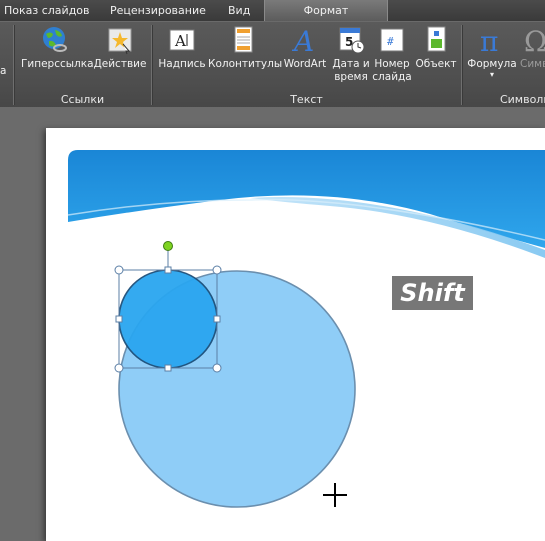 This screenshot has height=541, width=545. What do you see at coordinates (335, 495) in the screenshot?
I see `crosshair-cursor-icon` at bounding box center [335, 495].